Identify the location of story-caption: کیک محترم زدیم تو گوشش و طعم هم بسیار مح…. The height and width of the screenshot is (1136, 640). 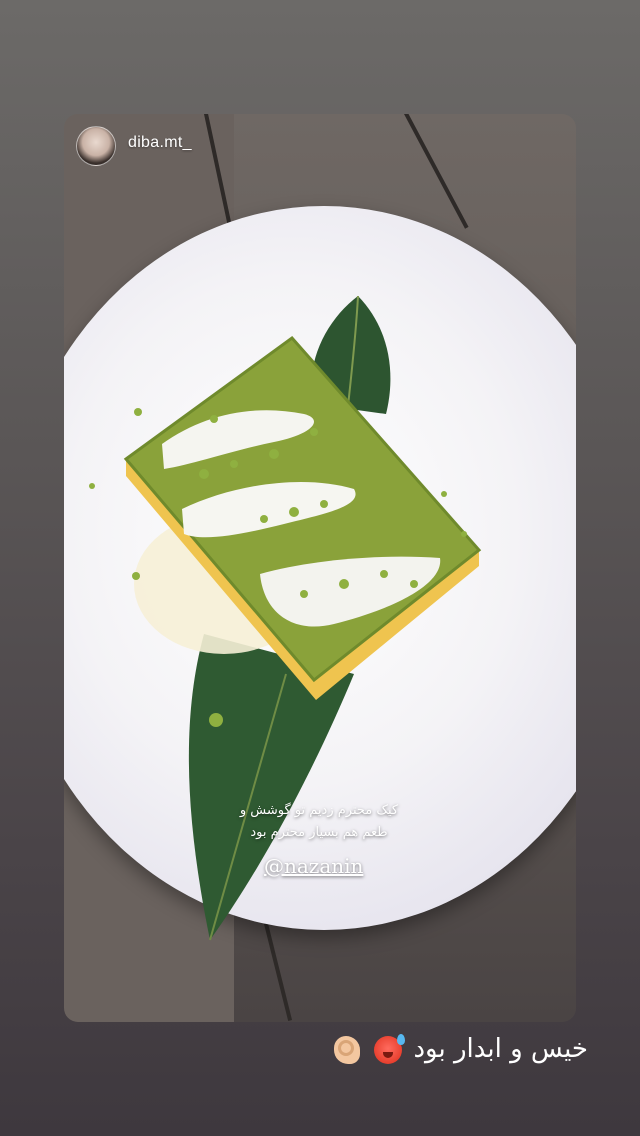
(319, 822).